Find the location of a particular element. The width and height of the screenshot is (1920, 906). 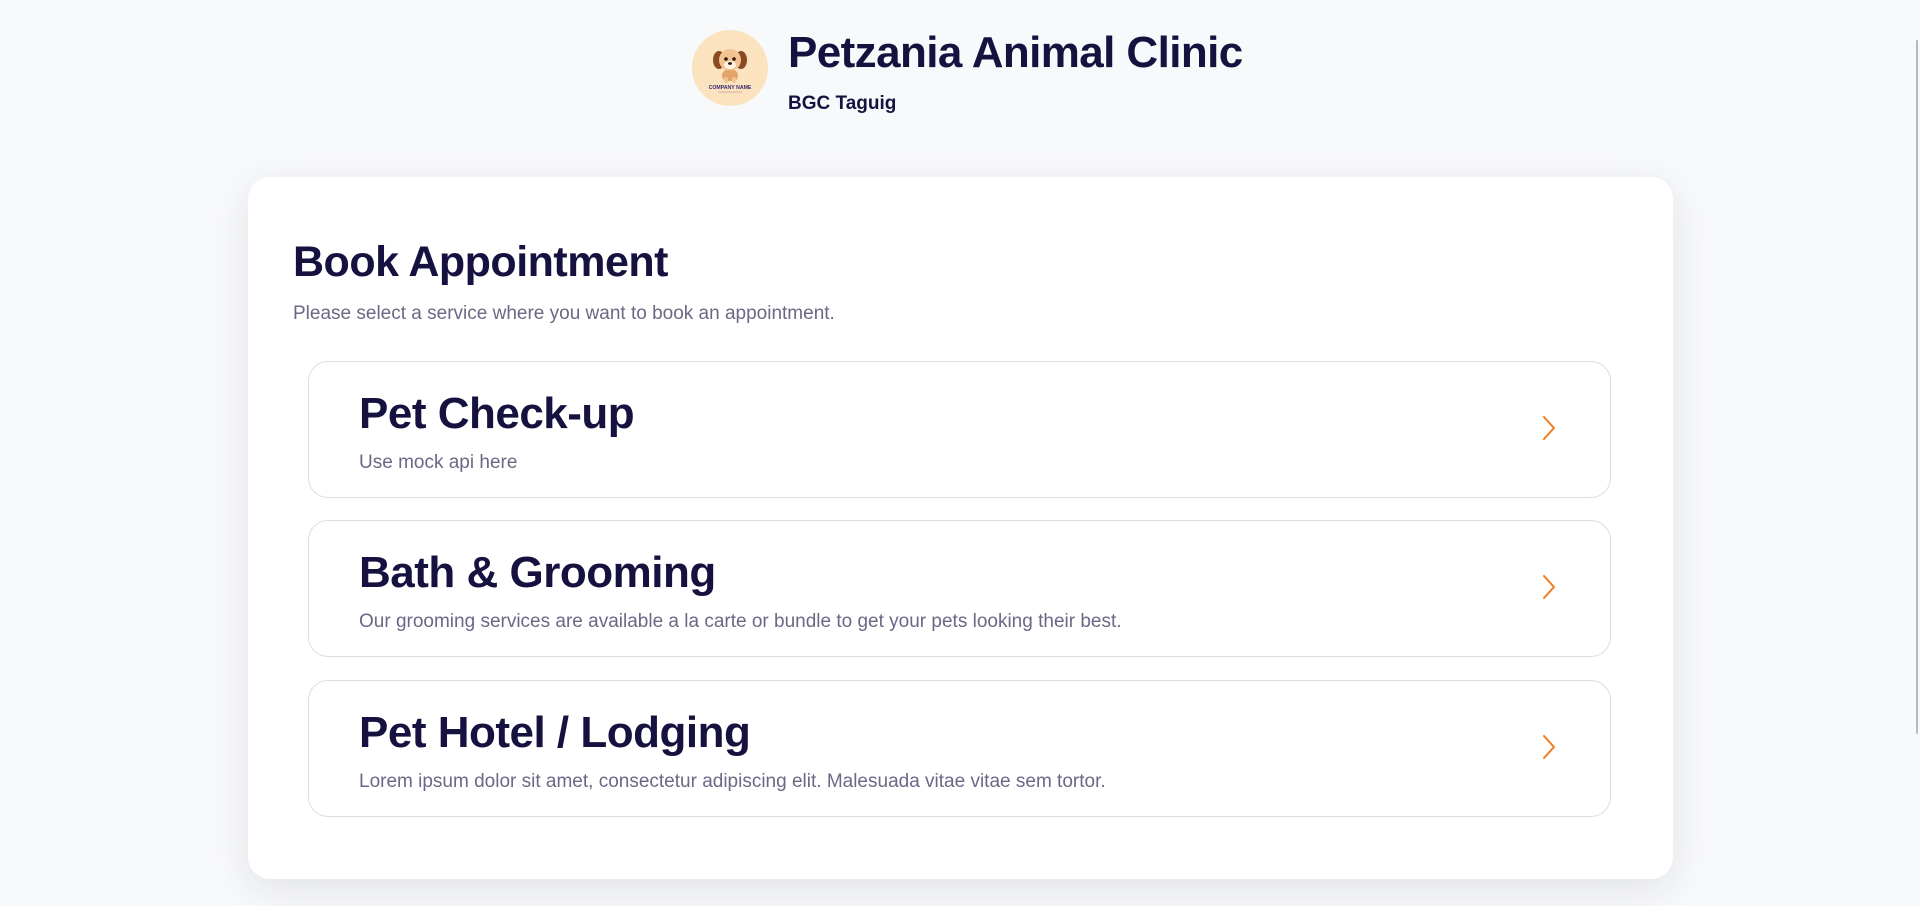

logo-text: COMPANY NAME is located at coordinates (730, 88).